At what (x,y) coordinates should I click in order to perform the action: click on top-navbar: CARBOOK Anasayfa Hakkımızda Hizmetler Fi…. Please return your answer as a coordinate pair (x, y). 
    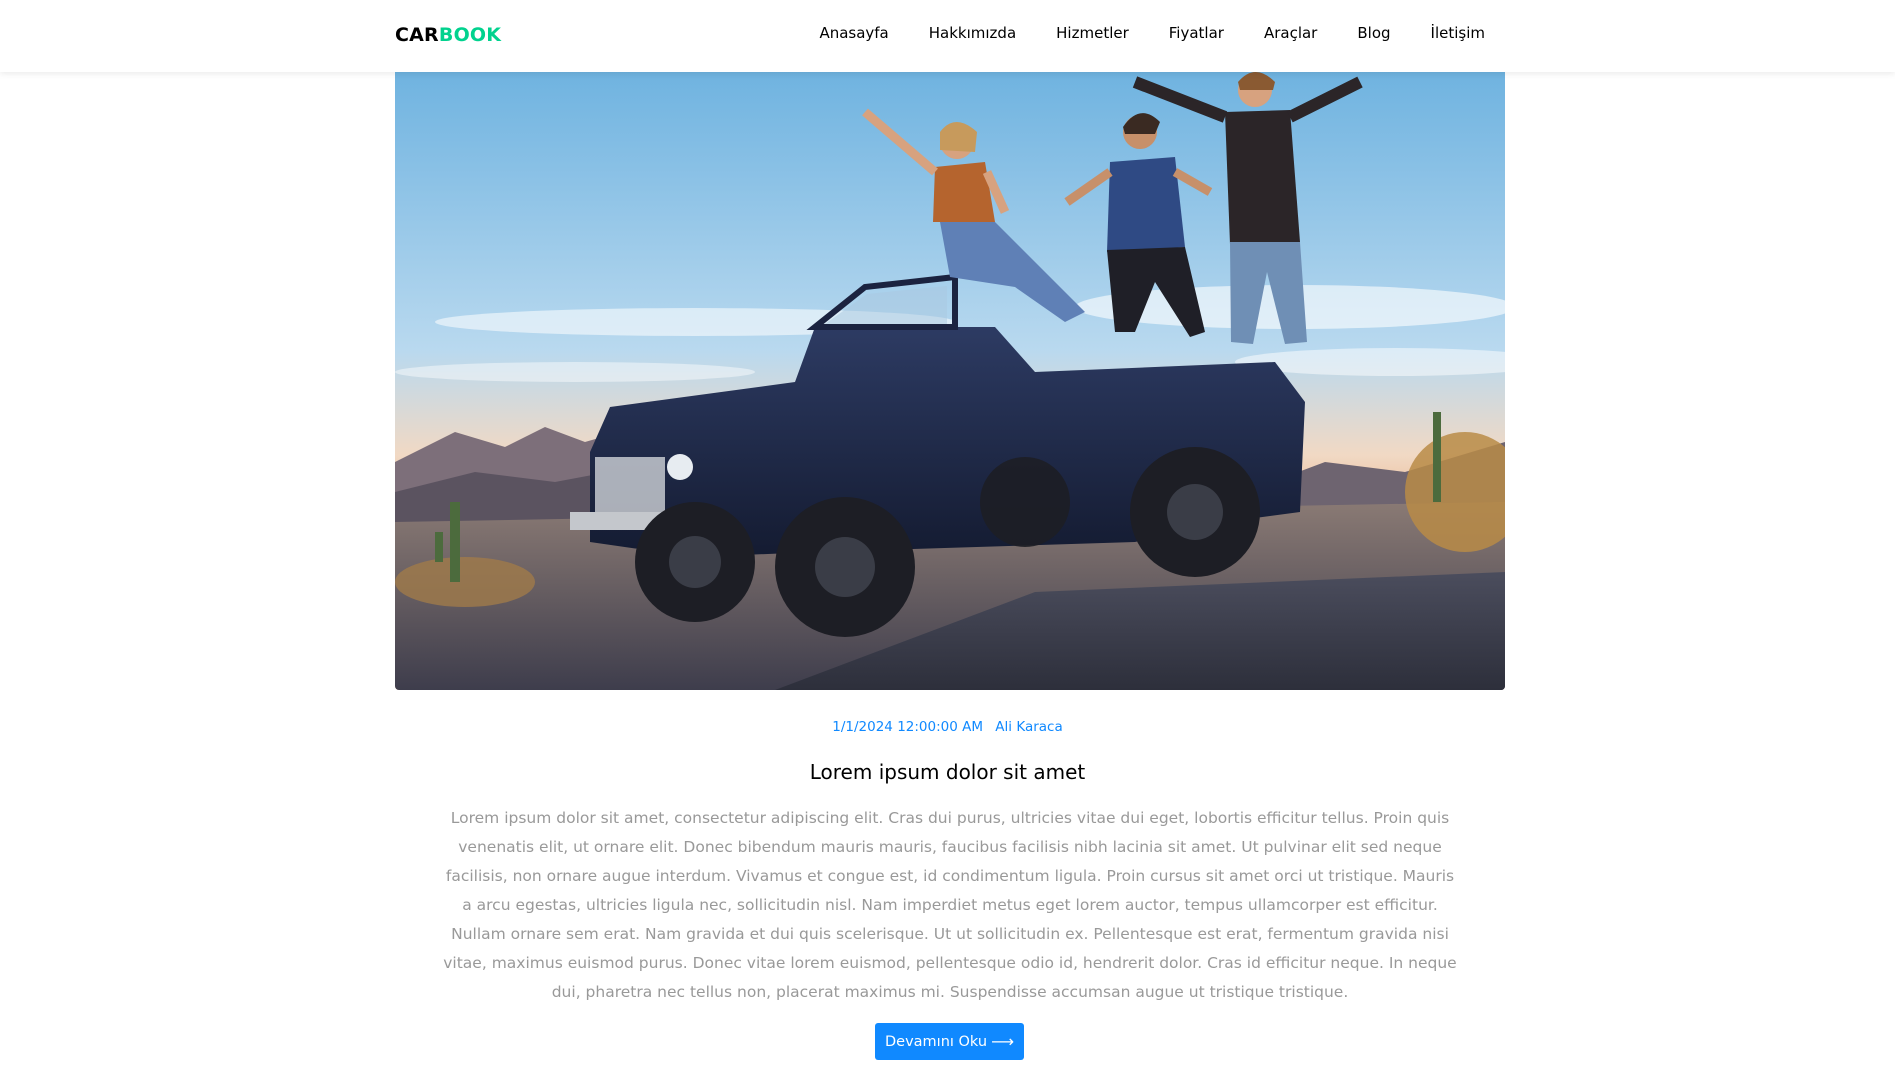
    Looking at the image, I should click on (947, 36).